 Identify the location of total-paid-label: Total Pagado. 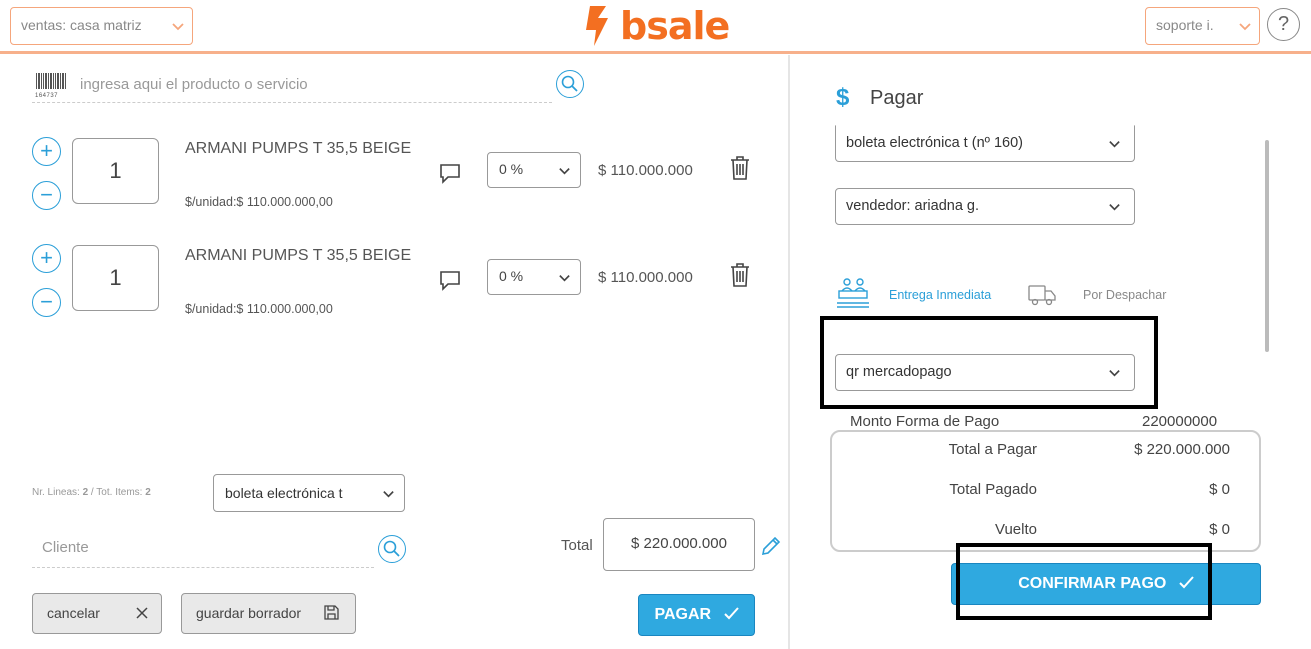
(993, 489).